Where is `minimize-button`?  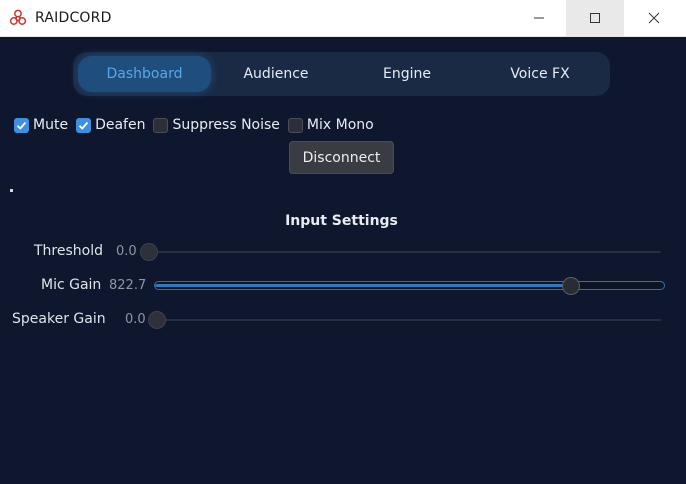 minimize-button is located at coordinates (539, 18).